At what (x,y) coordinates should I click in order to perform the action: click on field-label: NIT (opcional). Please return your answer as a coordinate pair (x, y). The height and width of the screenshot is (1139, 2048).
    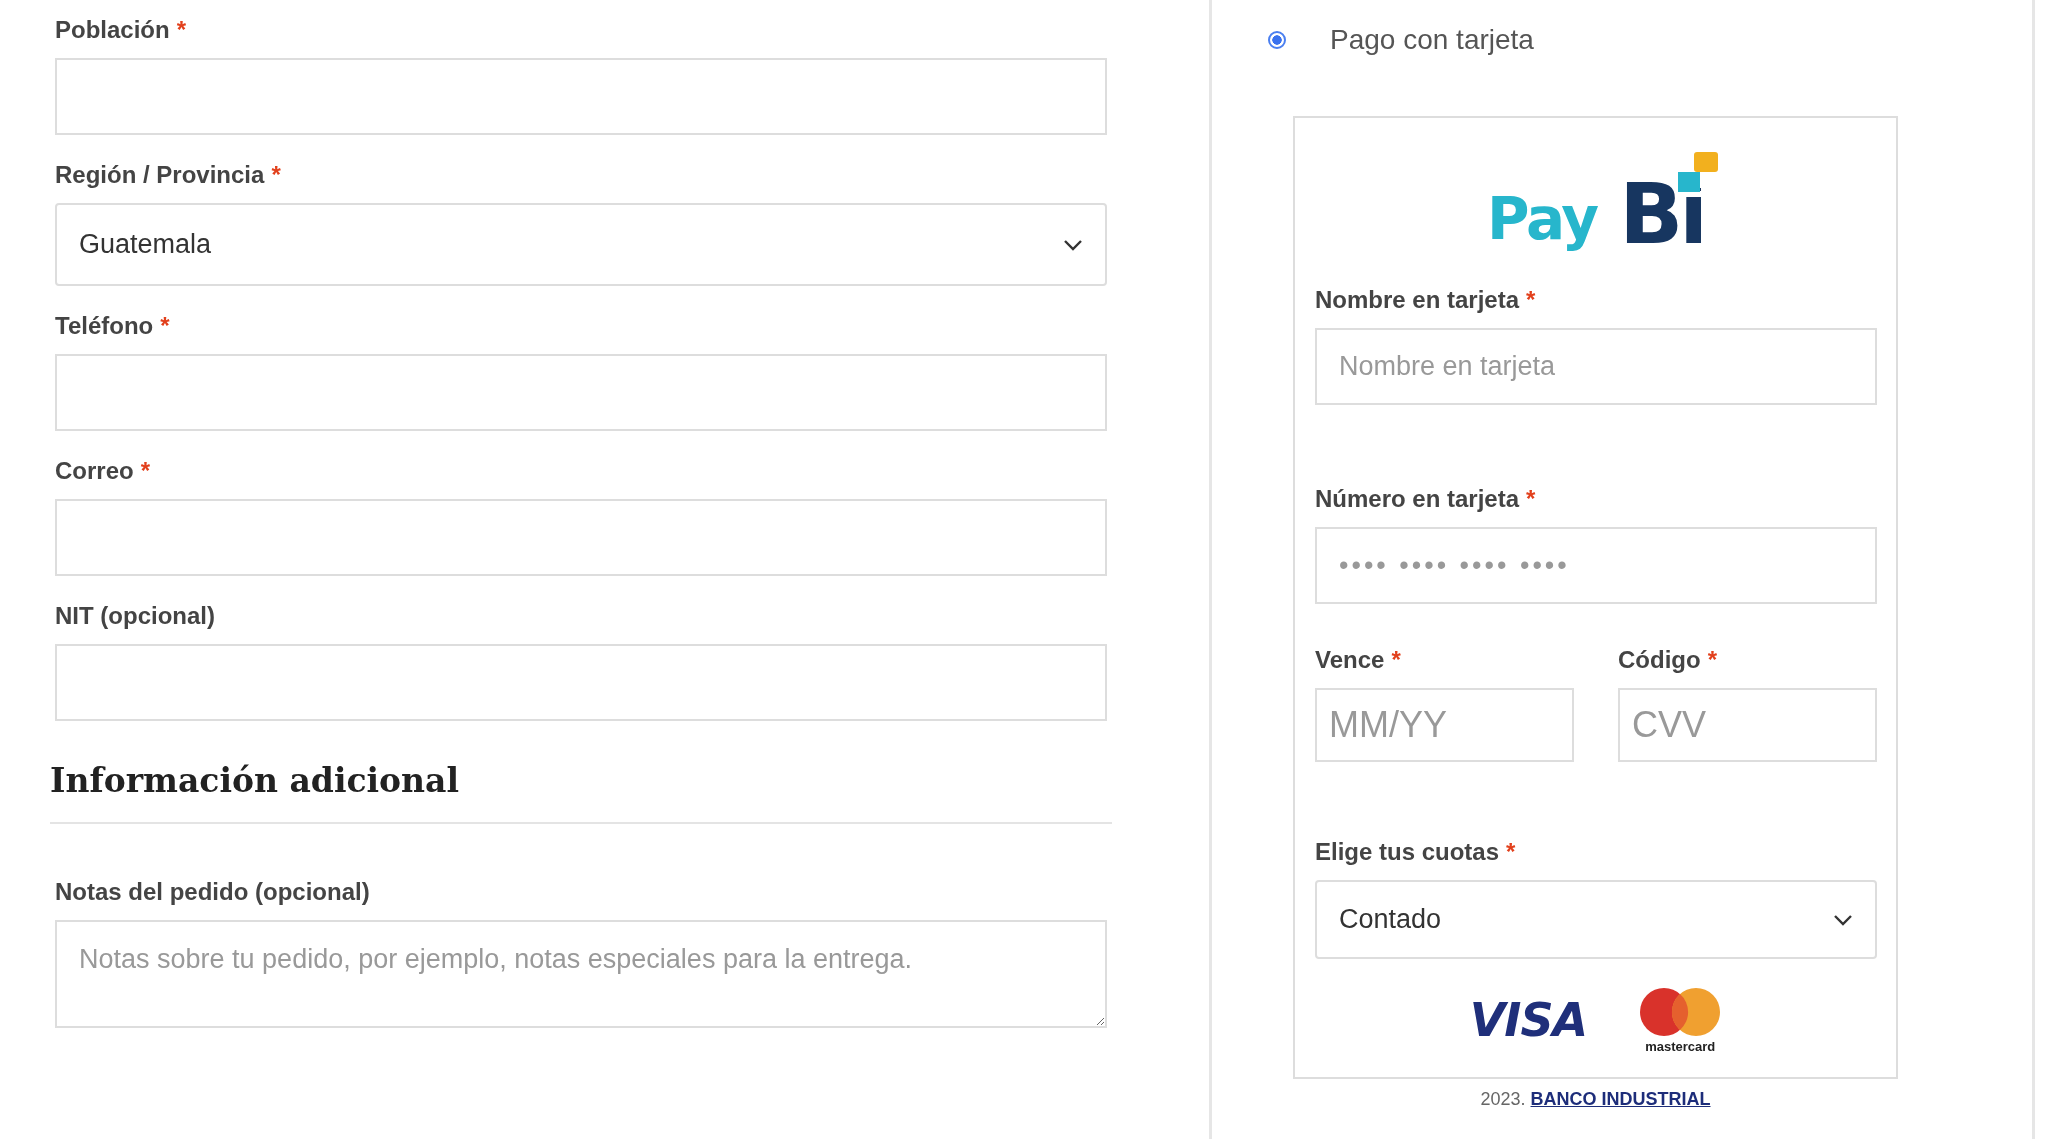
    Looking at the image, I should click on (135, 615).